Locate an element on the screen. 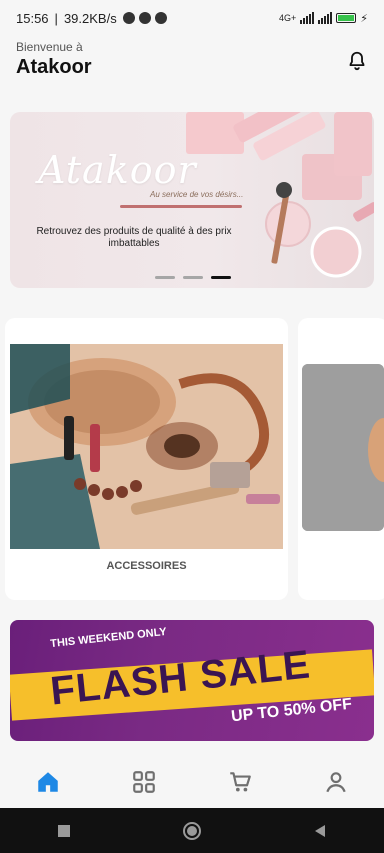  circle-icon is located at coordinates (192, 830).